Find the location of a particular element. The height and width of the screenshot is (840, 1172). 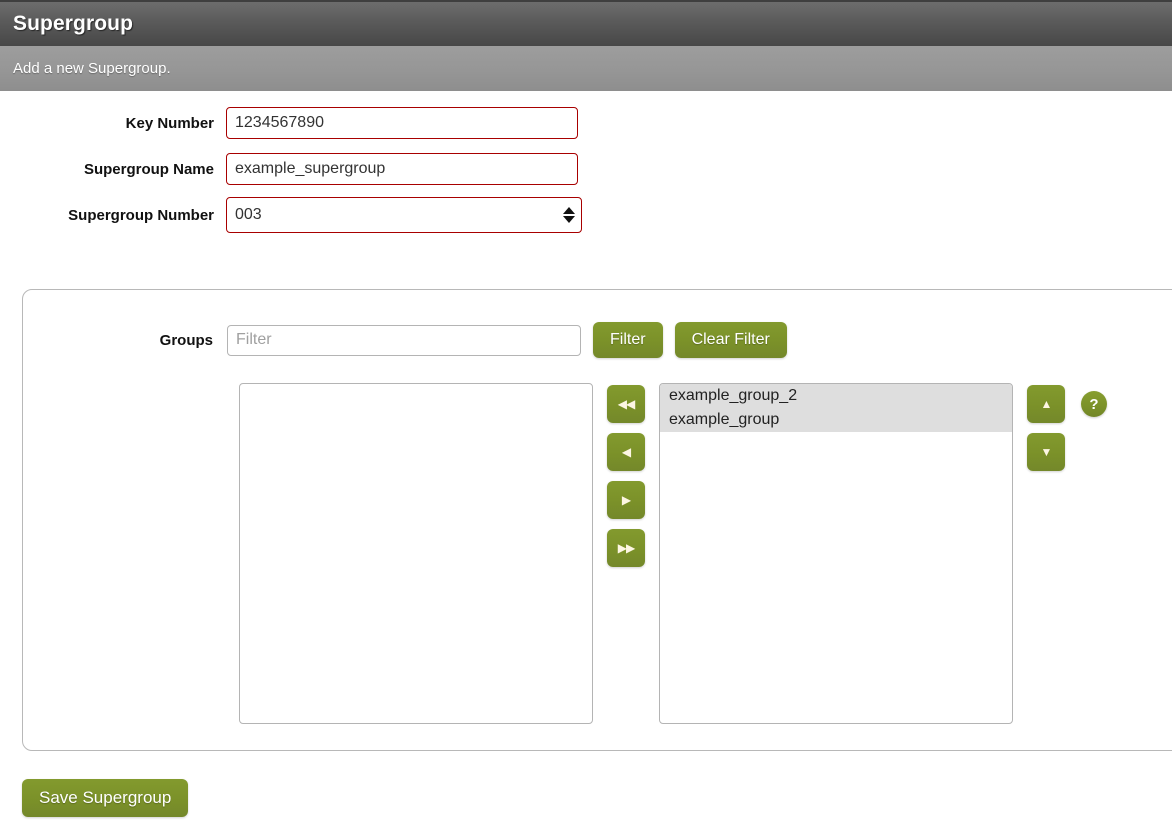

single-right-arrow-icon: ▶ is located at coordinates (626, 500).